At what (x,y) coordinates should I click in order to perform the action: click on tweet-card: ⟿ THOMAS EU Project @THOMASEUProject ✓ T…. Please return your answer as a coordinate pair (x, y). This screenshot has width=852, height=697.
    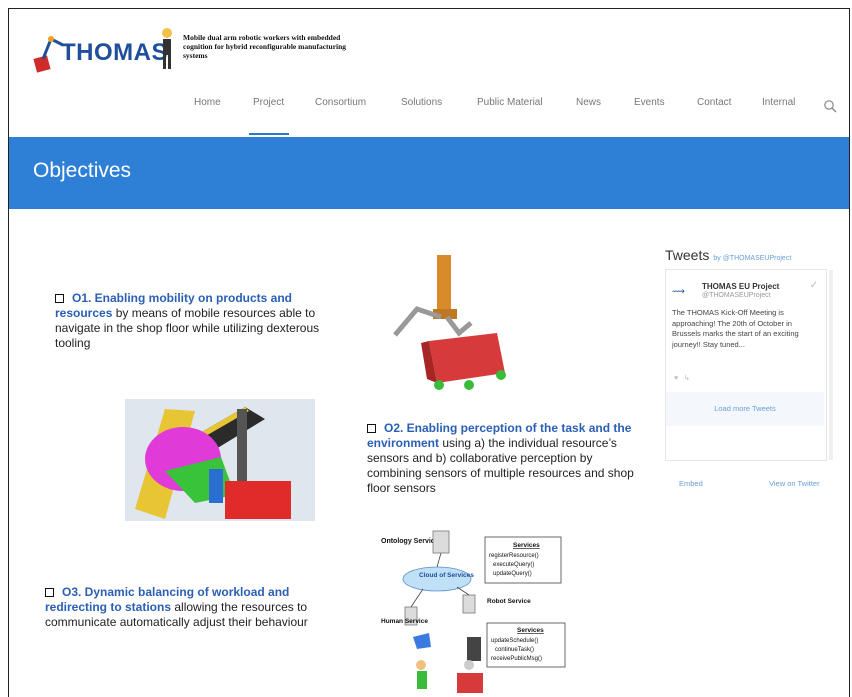
    Looking at the image, I should click on (749, 365).